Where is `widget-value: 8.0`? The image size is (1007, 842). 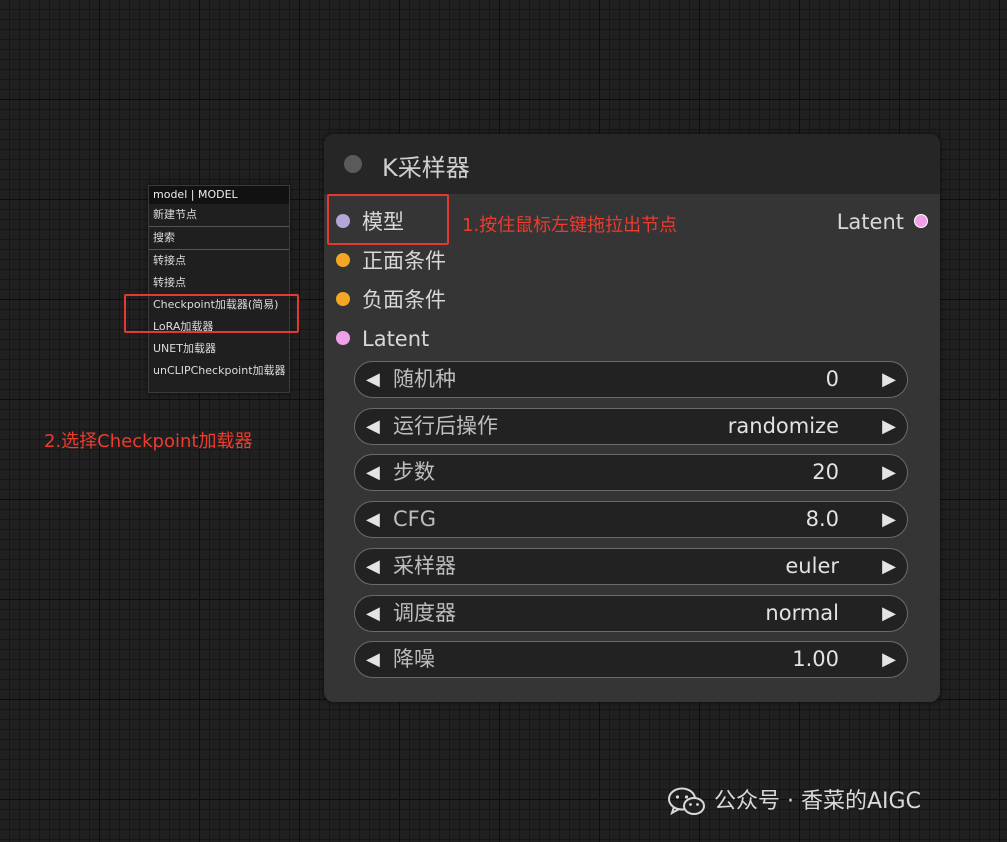 widget-value: 8.0 is located at coordinates (822, 519).